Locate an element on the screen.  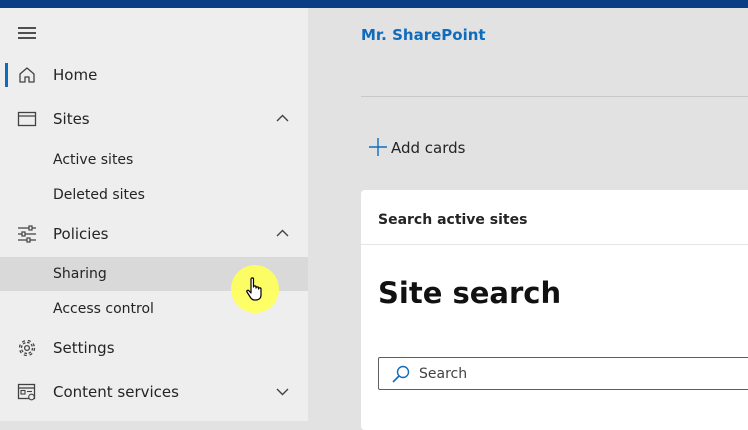
card-header: Search active sites is located at coordinates (453, 220).